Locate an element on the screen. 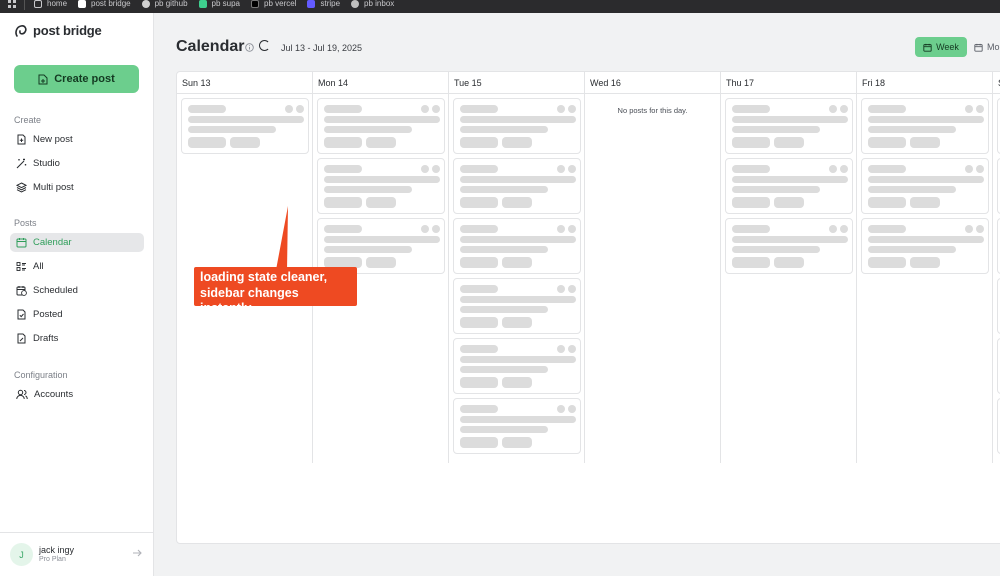 This screenshot has width=1000, height=576. annotation-line-2: sidebar changes instantly is located at coordinates (249, 300).